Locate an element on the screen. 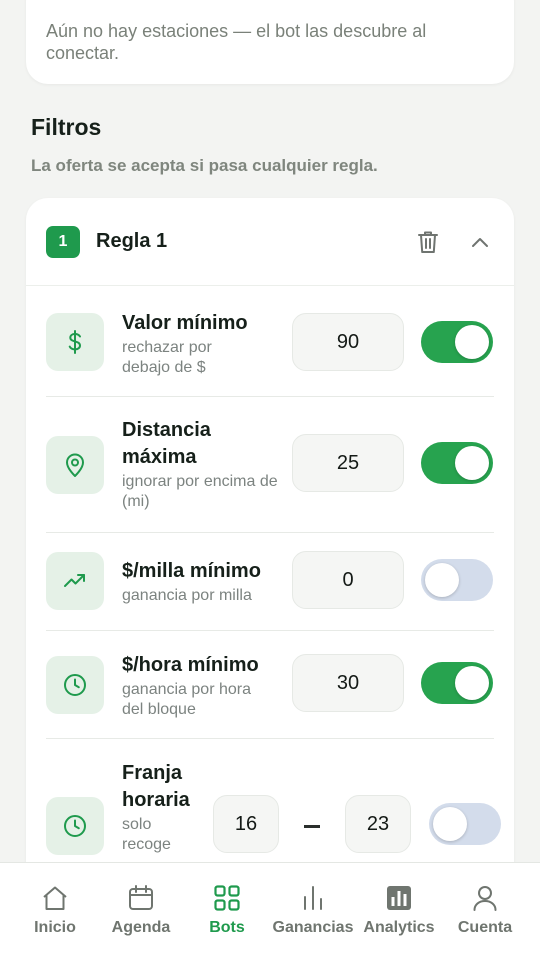 Image resolution: width=540 pixels, height=960 pixels. min-value-input: 90 is located at coordinates (348, 342).